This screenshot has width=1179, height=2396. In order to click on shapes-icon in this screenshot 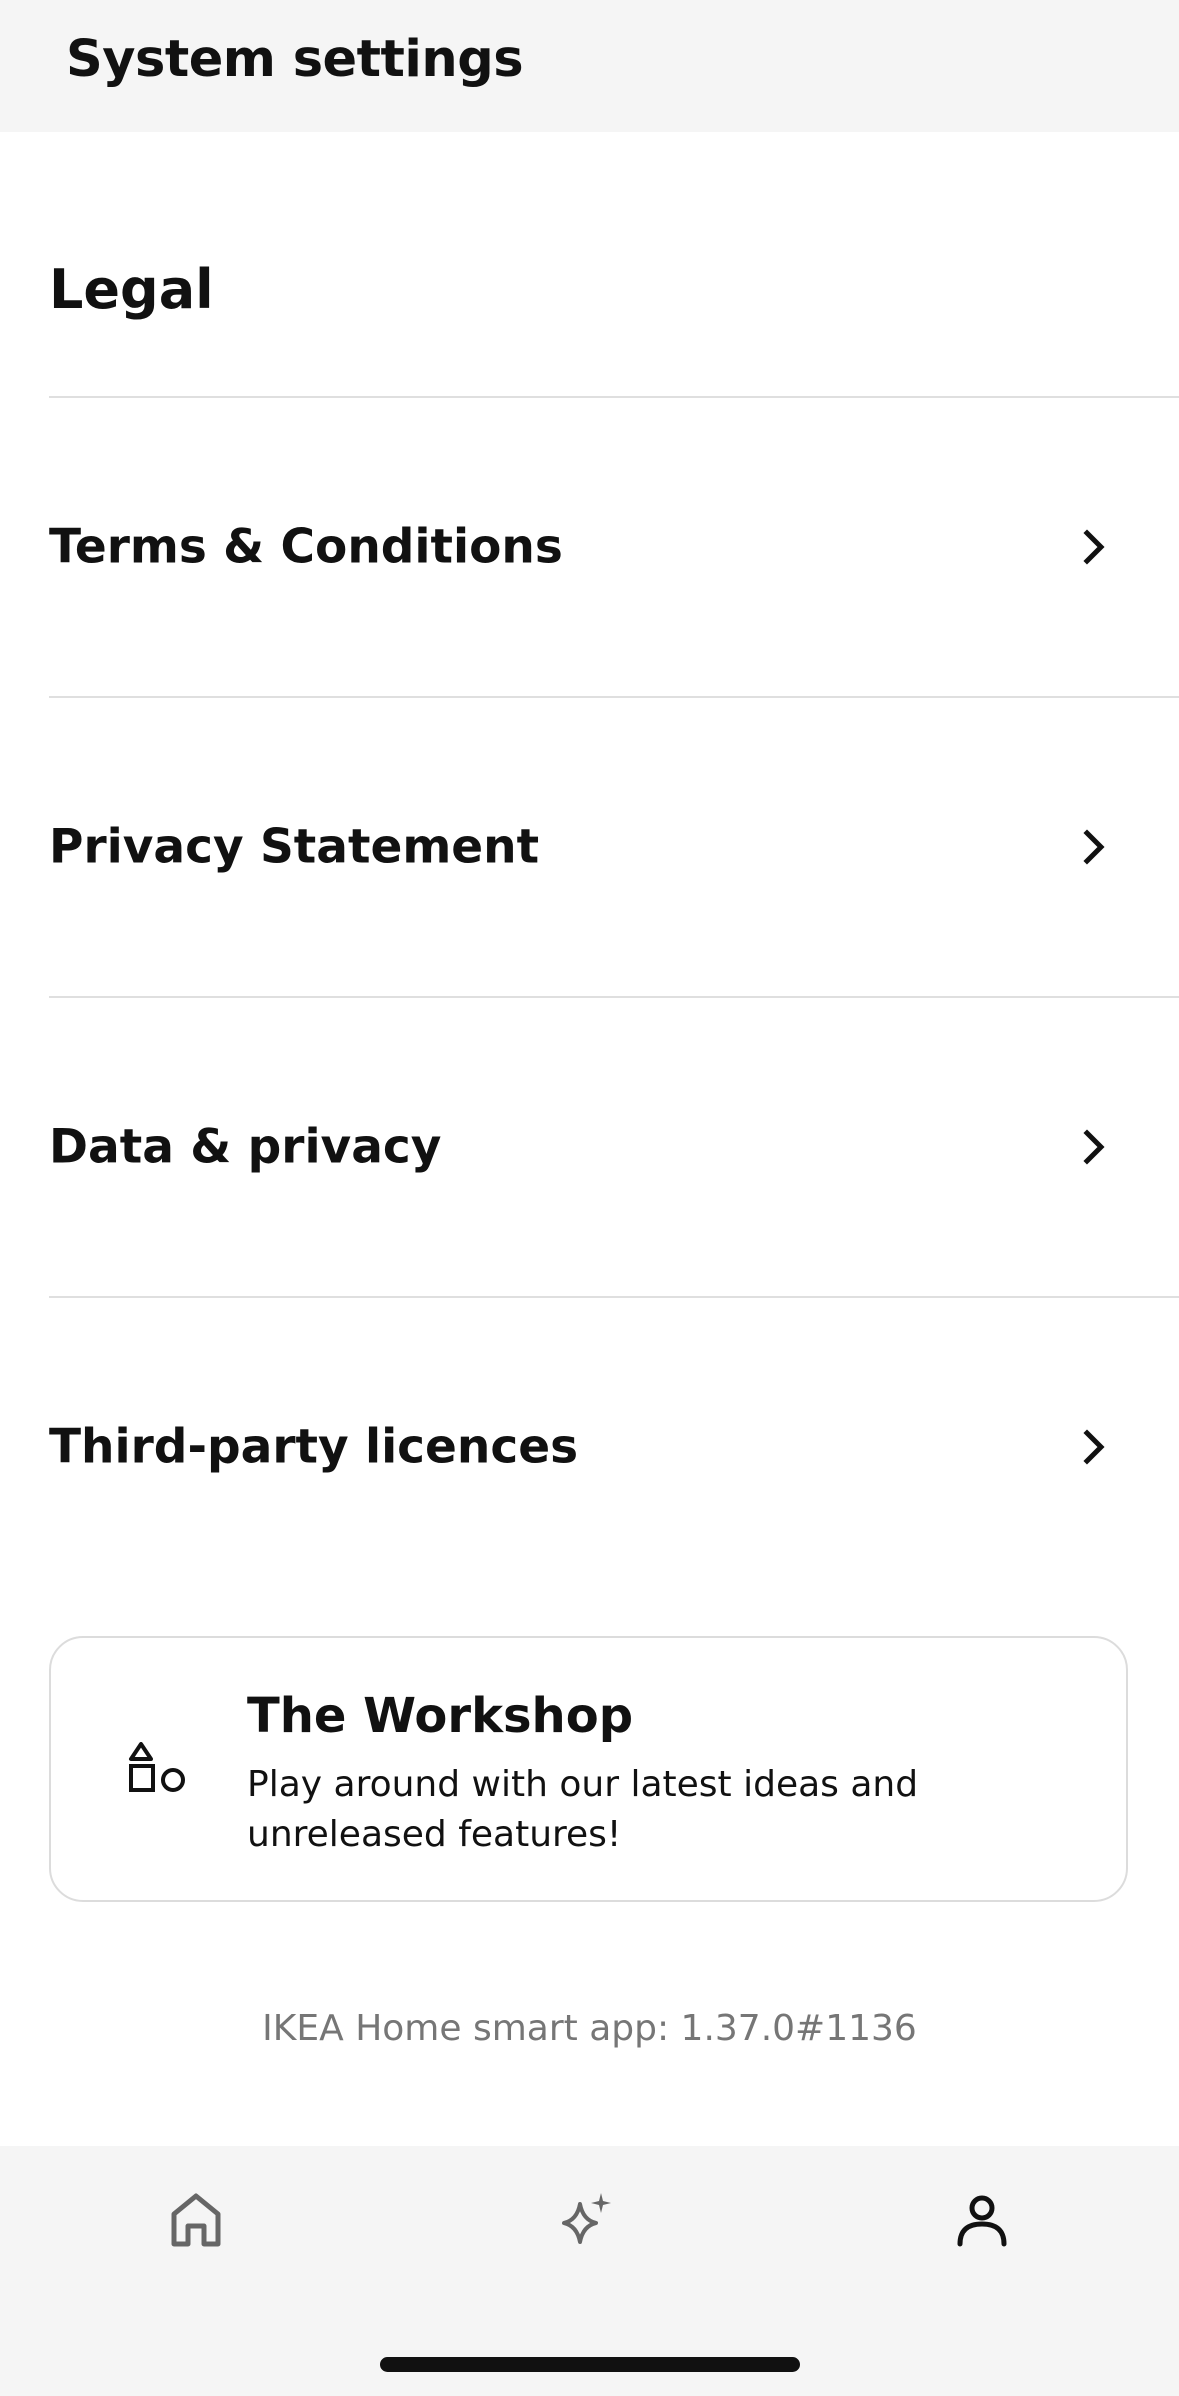, I will do `click(157, 1767)`.